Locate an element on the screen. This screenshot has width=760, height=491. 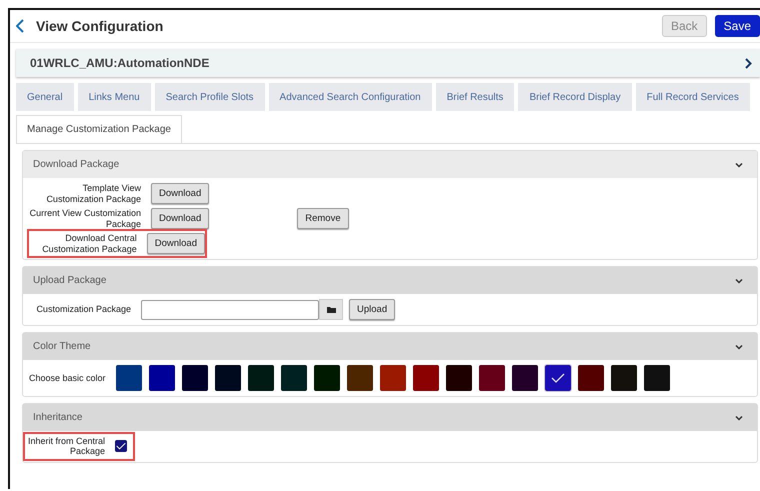
browse-button is located at coordinates (331, 309).